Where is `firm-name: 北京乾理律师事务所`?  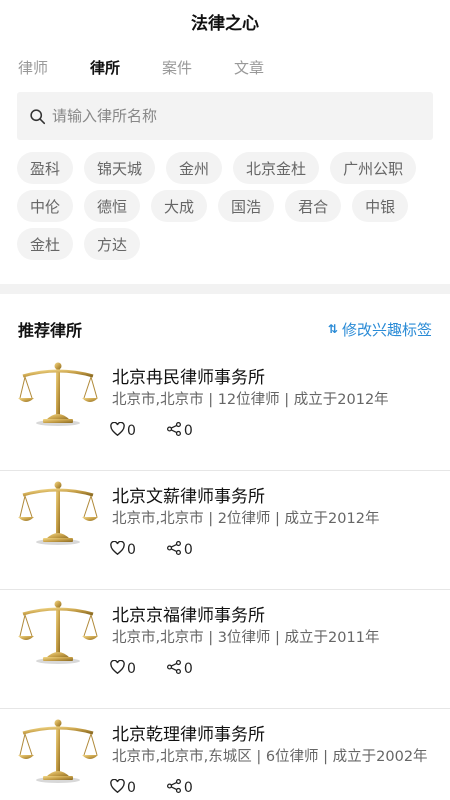 firm-name: 北京乾理律师事务所 is located at coordinates (188, 735).